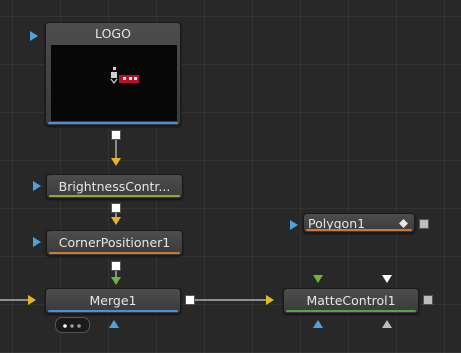  I want to click on polygon-output-port, so click(424, 224).